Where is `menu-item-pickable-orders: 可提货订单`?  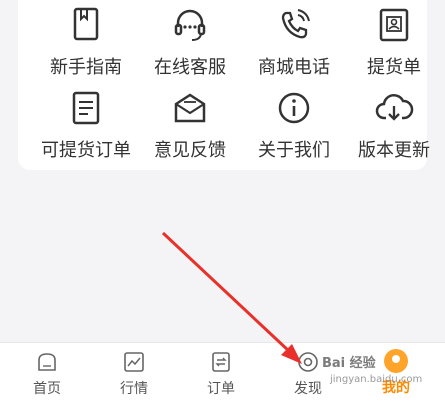 menu-item-pickable-orders: 可提货订单 is located at coordinates (86, 125).